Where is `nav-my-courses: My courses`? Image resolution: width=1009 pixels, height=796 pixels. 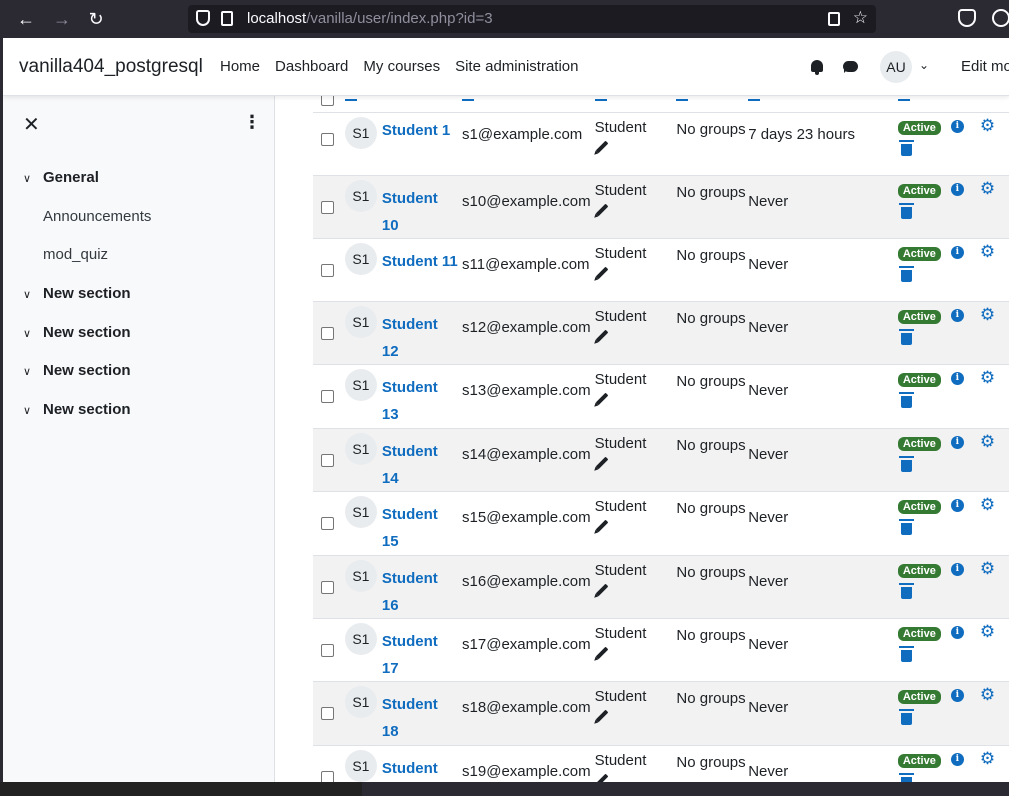 nav-my-courses: My courses is located at coordinates (401, 66).